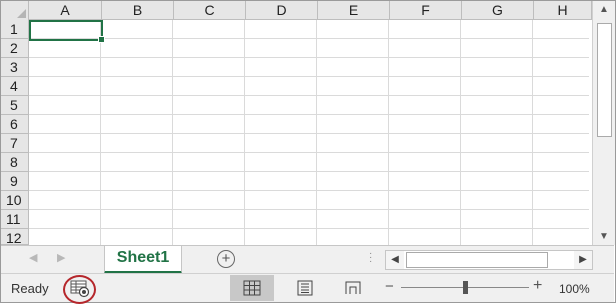 The width and height of the screenshot is (616, 304). I want to click on horizontal-scroll-thumb, so click(477, 260).